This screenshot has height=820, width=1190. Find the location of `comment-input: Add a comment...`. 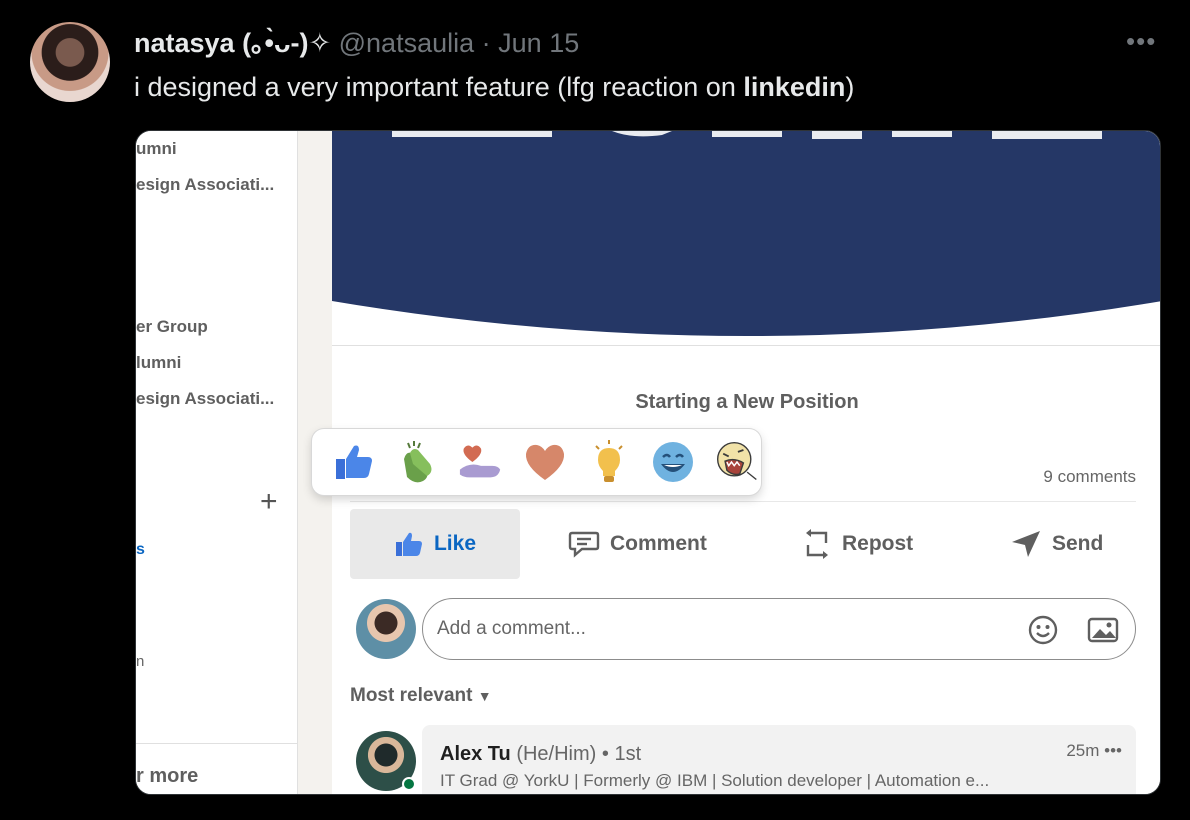

comment-input: Add a comment... is located at coordinates (779, 629).